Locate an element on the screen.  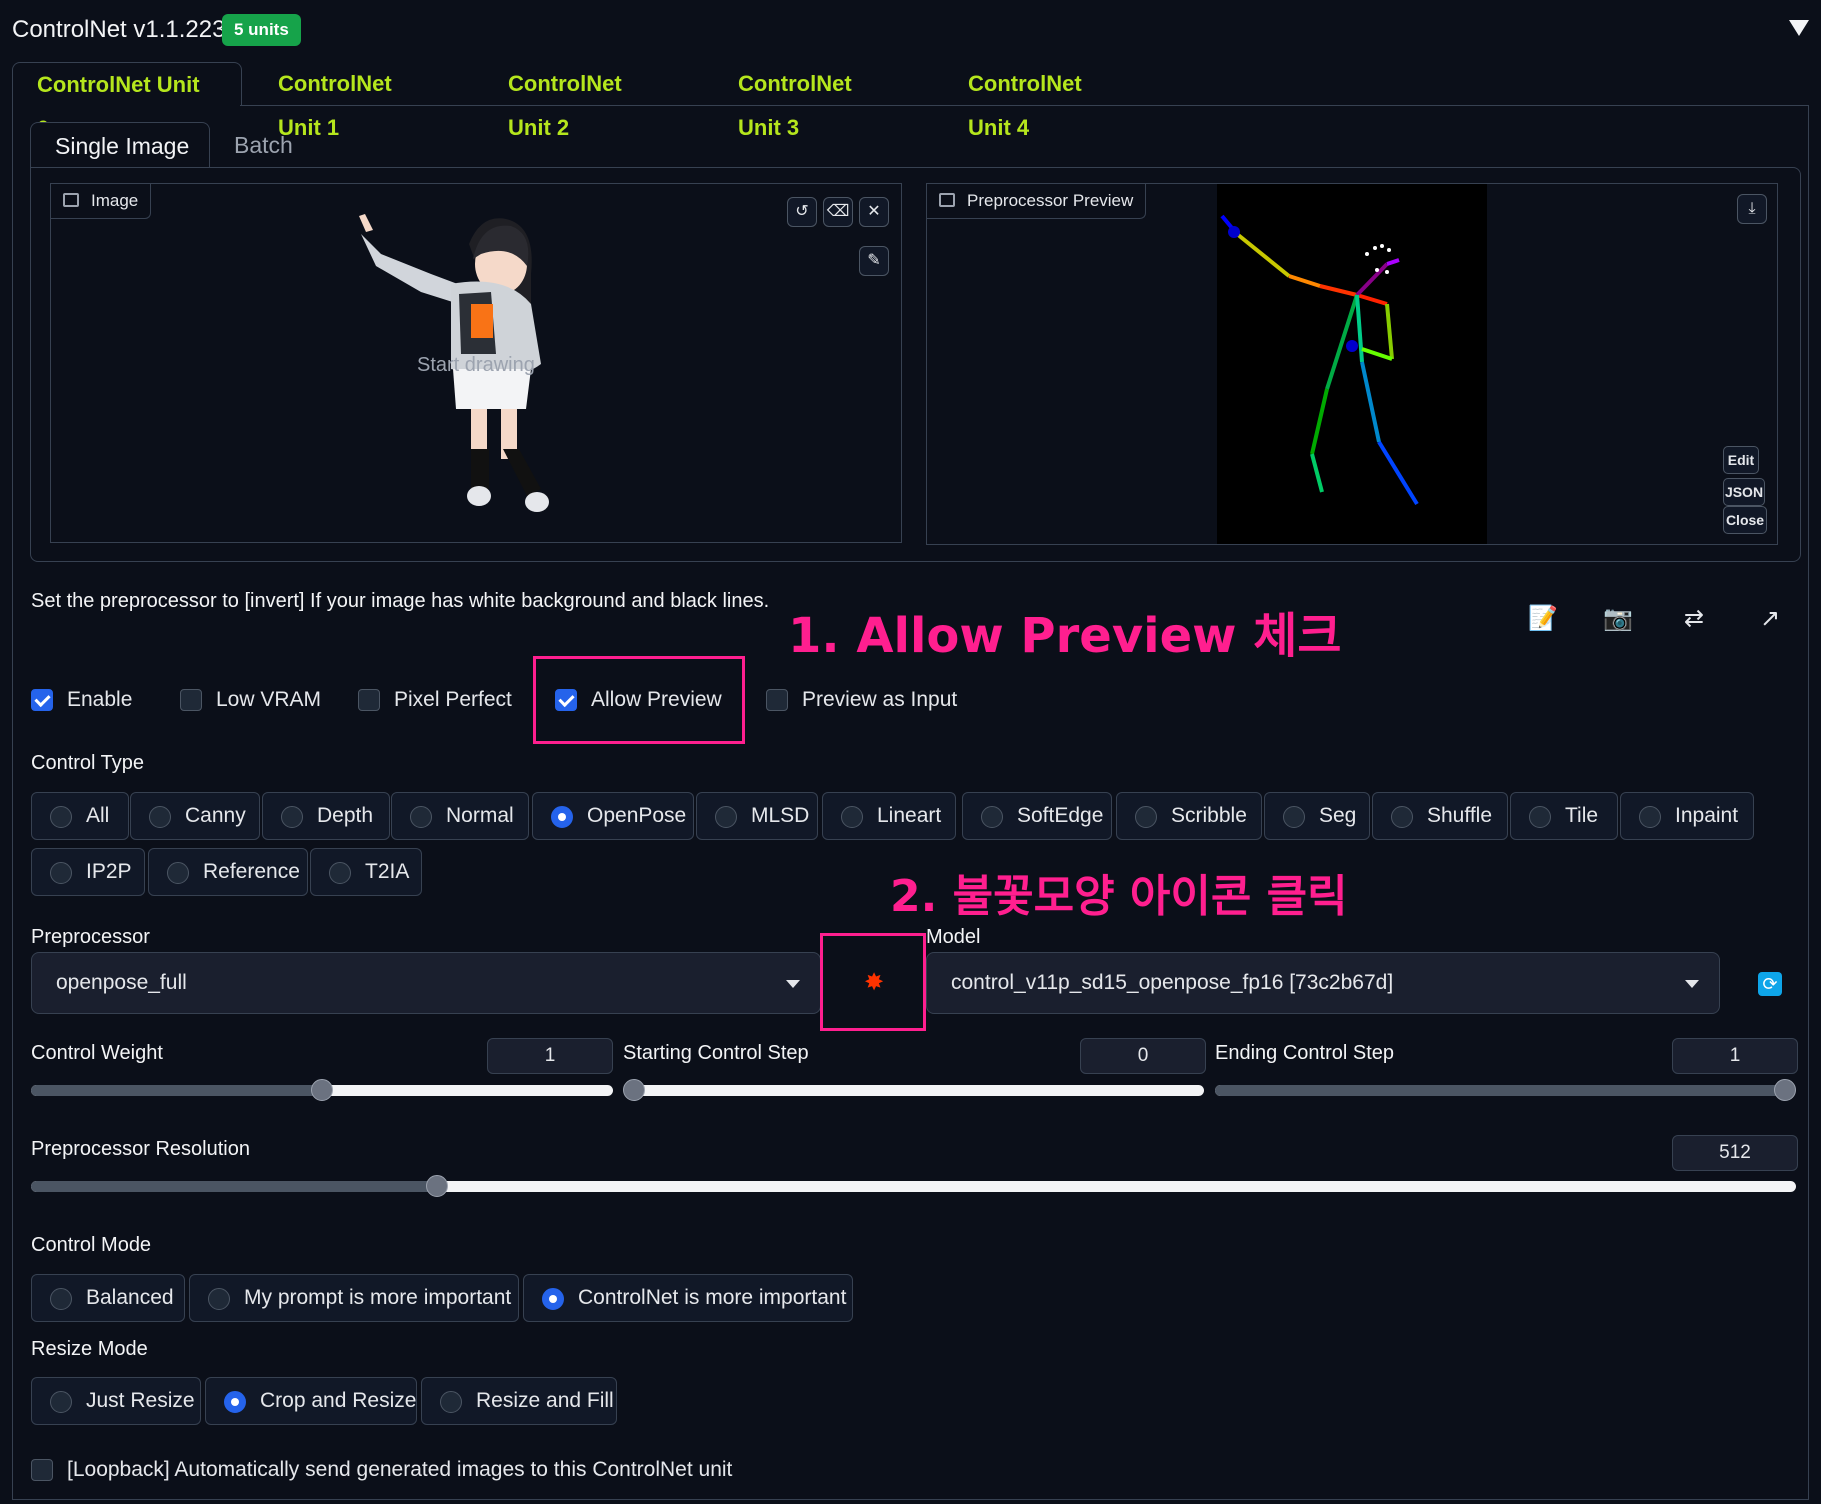
resize-mode-resize-and-fill: Resize and Fill is located at coordinates (519, 1401).